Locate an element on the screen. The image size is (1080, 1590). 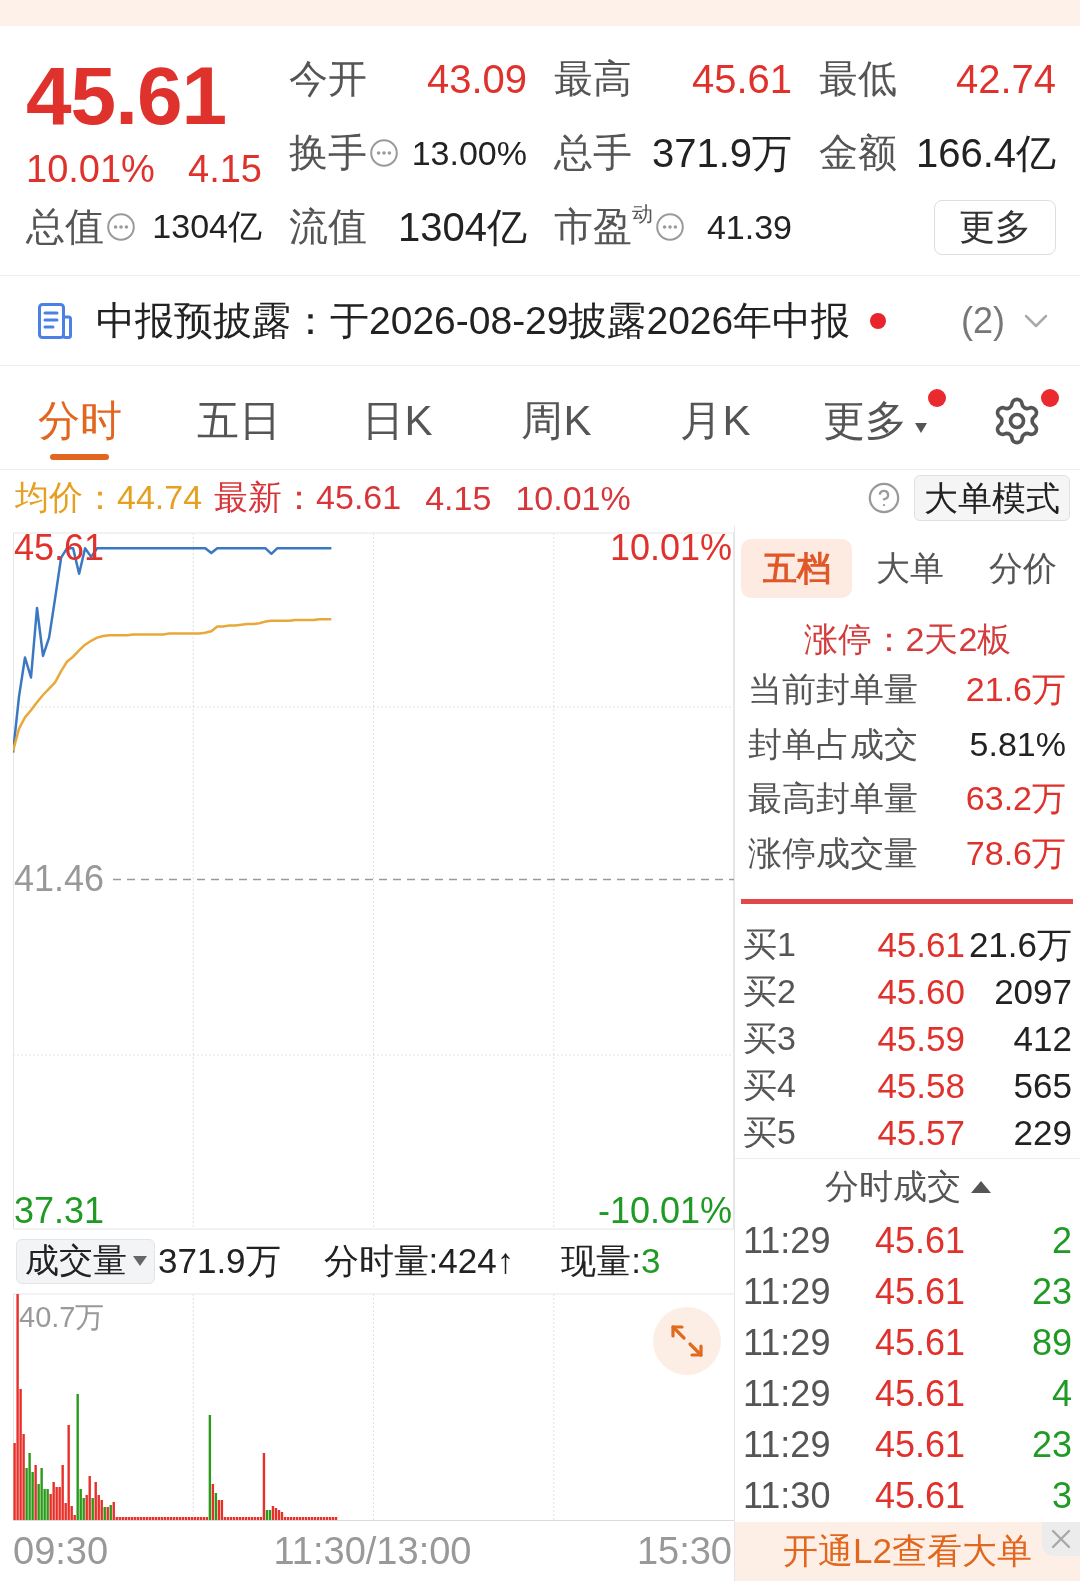
seal-stat-value: 21.6万 is located at coordinates (1015, 690).